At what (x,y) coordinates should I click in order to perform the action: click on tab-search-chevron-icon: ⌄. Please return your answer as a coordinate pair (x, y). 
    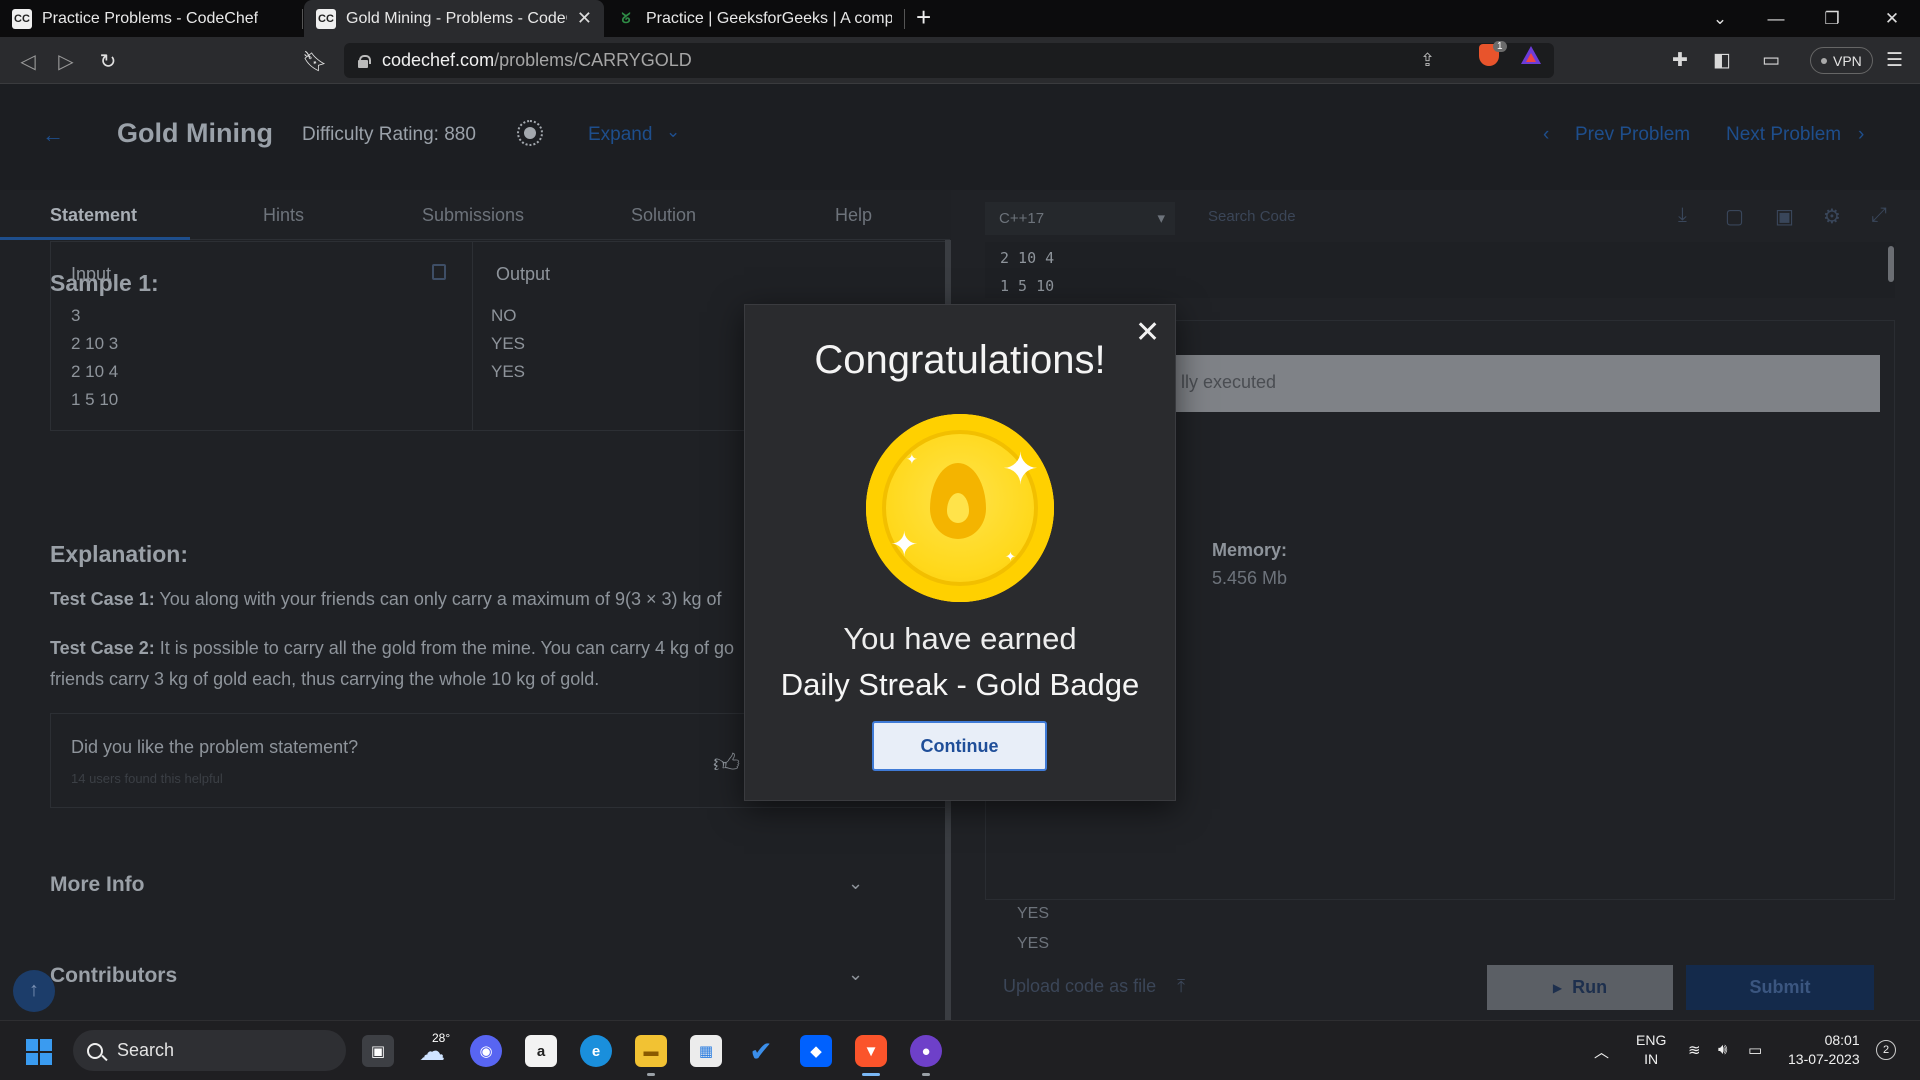
    Looking at the image, I should click on (1720, 18).